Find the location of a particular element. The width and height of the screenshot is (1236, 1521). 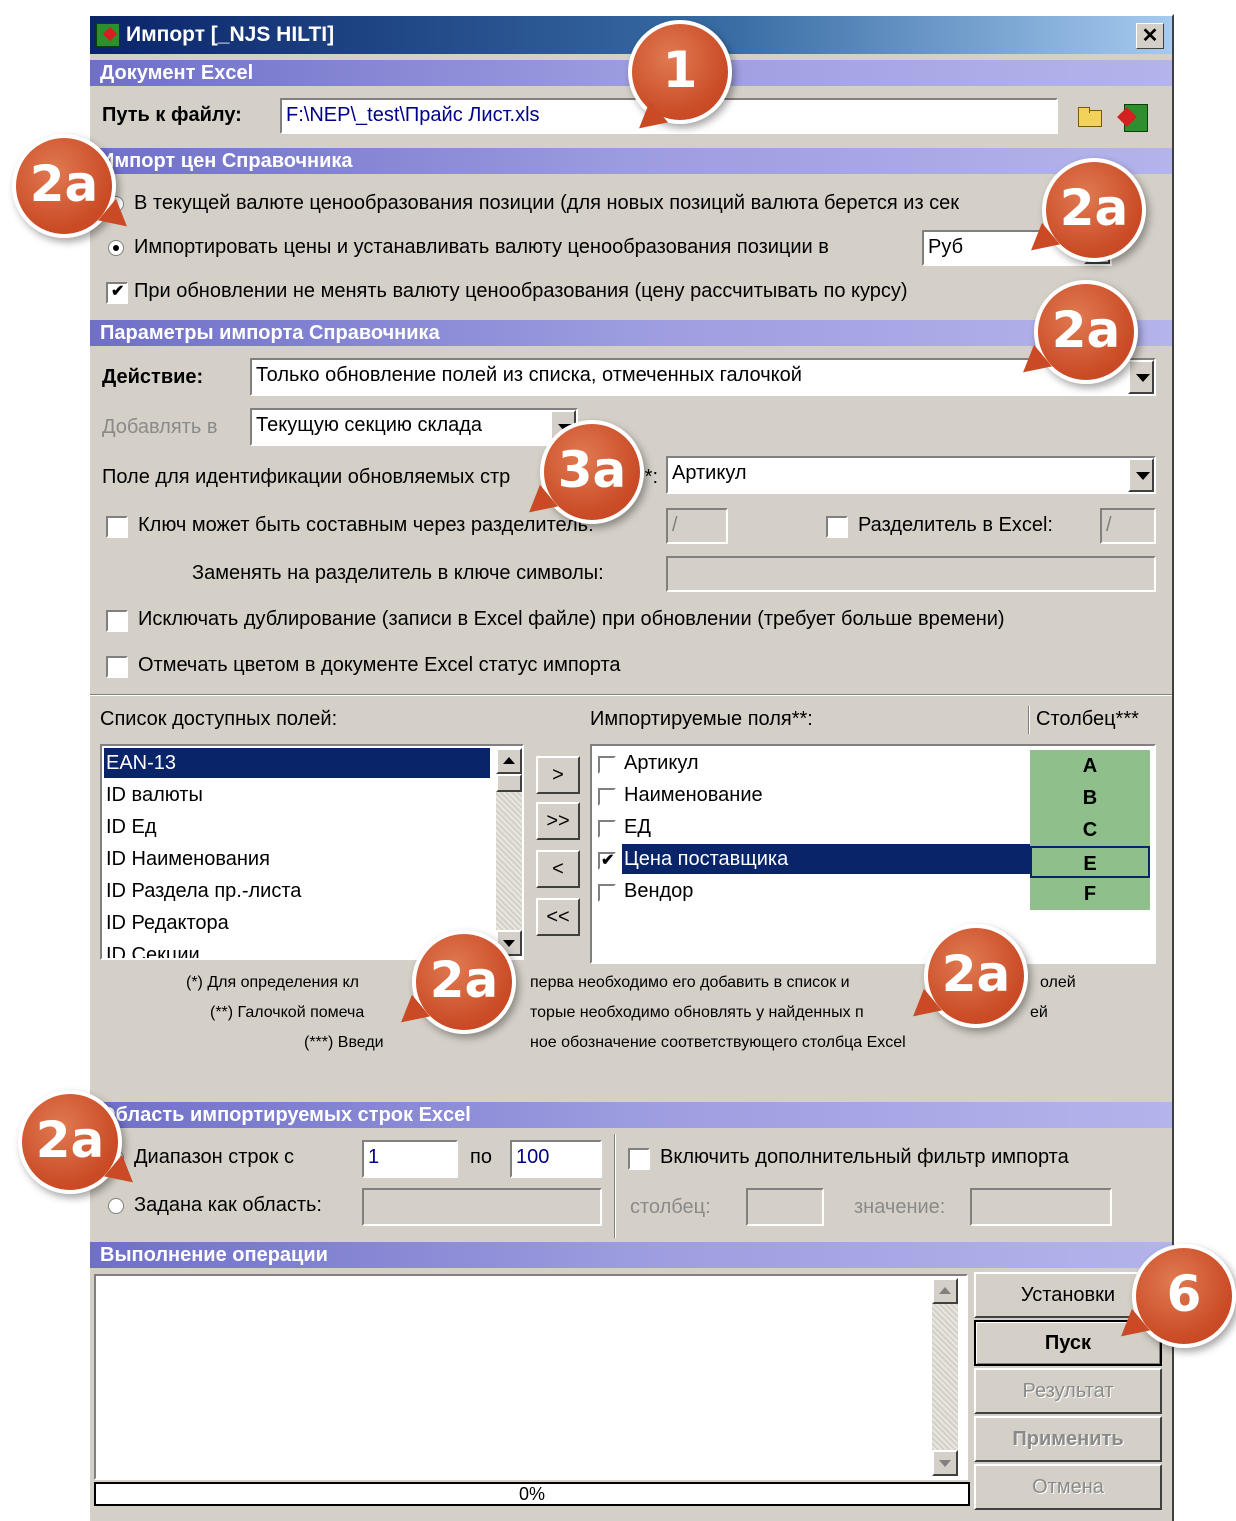

currency-value: Руб is located at coordinates (946, 247).